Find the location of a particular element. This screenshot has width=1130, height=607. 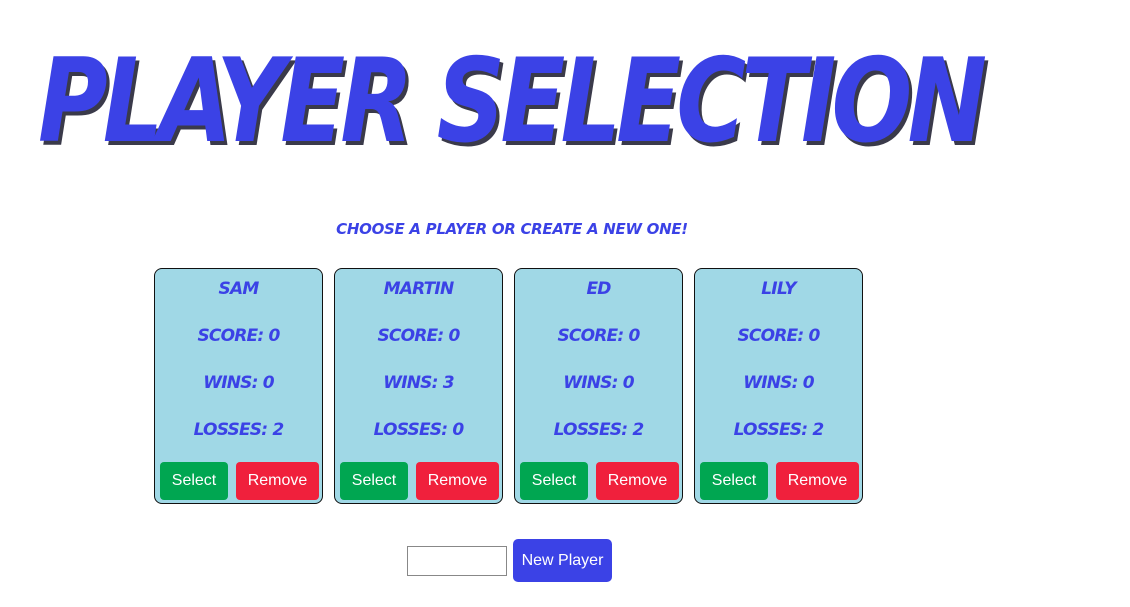

new-player-button: New Player is located at coordinates (562, 560).